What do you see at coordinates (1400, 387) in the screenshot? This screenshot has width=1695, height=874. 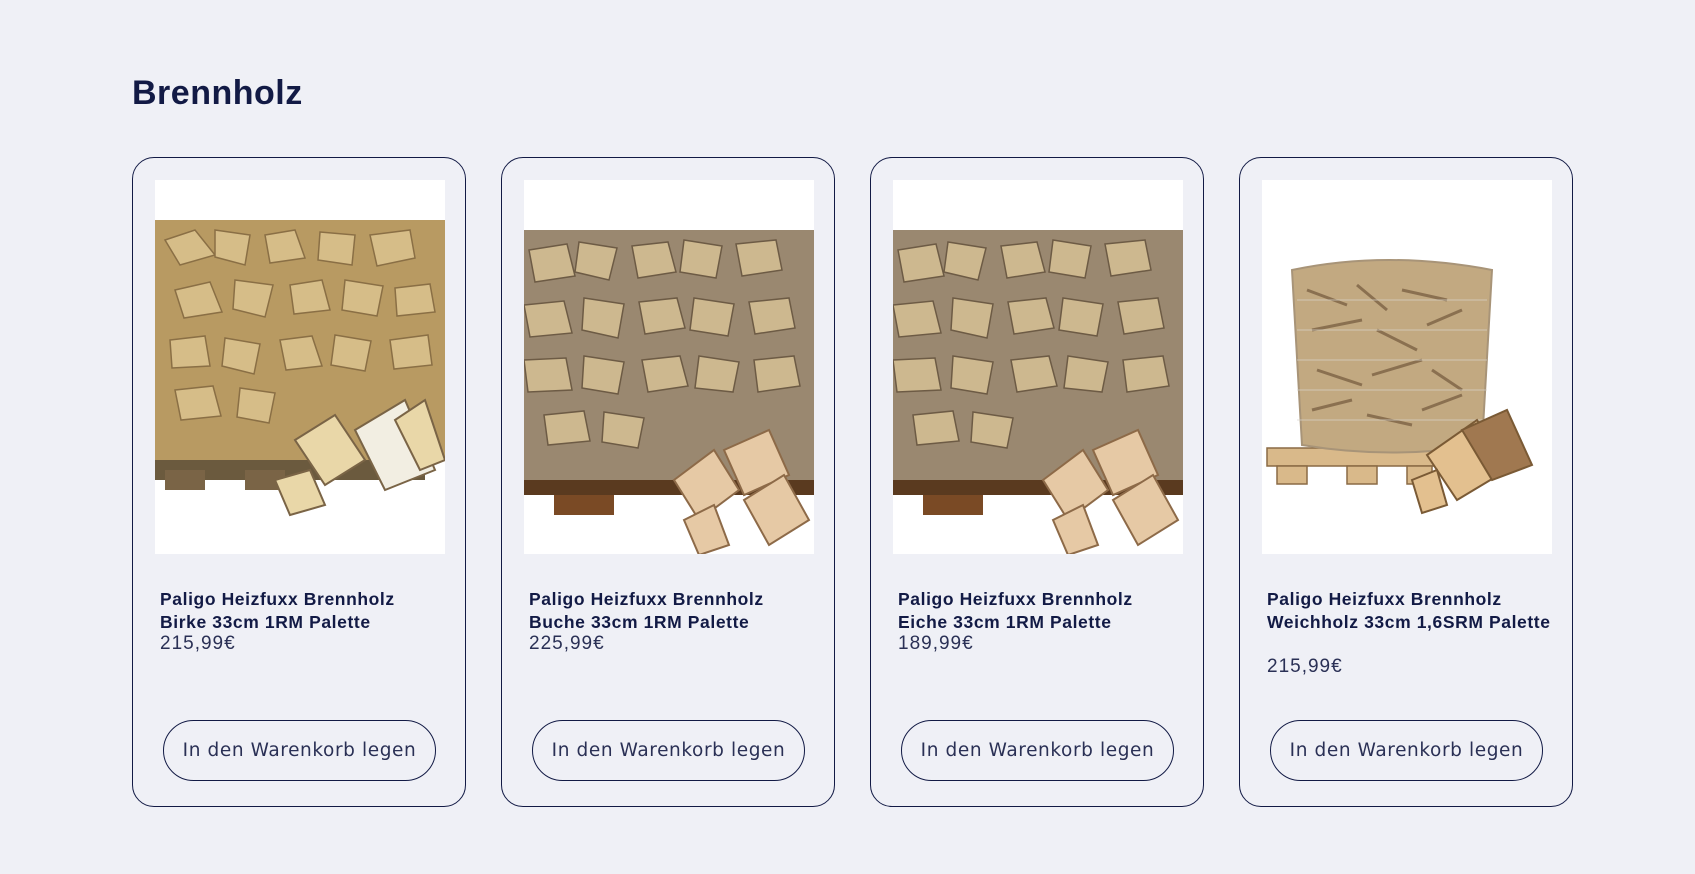 I see `firewood-bag-icon` at bounding box center [1400, 387].